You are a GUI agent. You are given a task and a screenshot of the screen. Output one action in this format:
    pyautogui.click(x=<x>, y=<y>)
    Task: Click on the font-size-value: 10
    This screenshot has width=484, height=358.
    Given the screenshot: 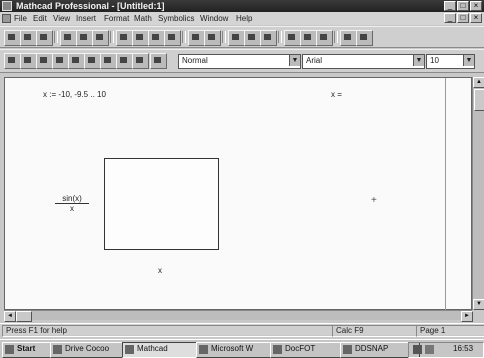 What is the action you would take?
    pyautogui.click(x=434, y=60)
    